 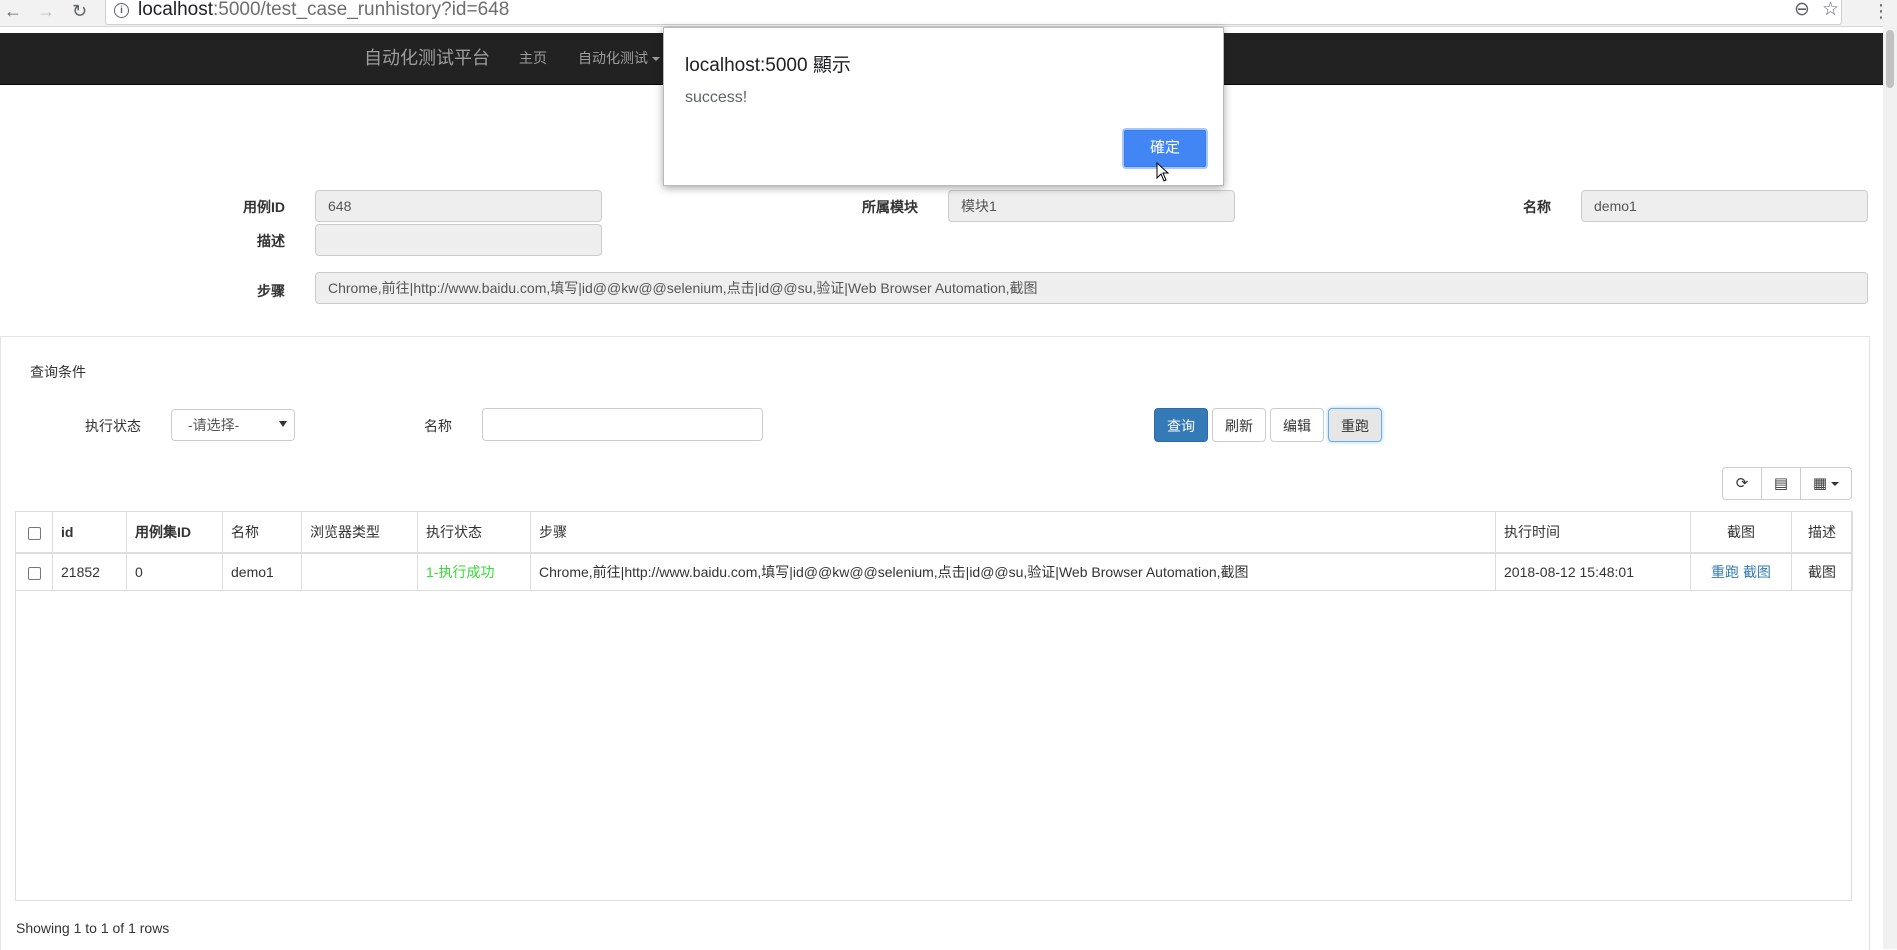 I want to click on case-id-field: 648, so click(x=458, y=206).